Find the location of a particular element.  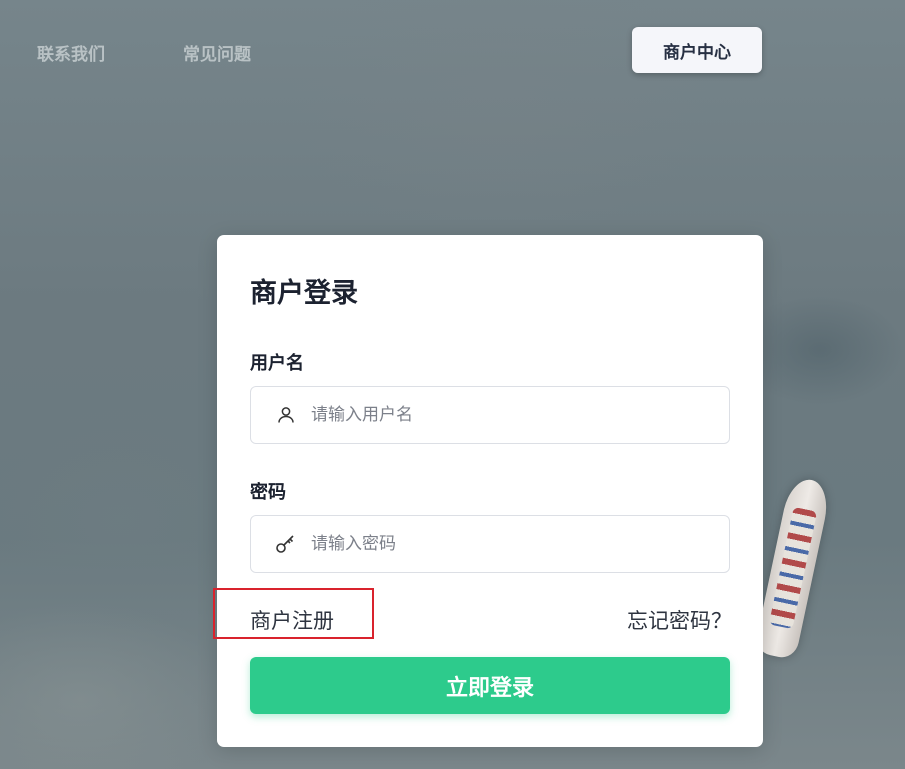

nav-faq-link: 常见问题 is located at coordinates (217, 52).